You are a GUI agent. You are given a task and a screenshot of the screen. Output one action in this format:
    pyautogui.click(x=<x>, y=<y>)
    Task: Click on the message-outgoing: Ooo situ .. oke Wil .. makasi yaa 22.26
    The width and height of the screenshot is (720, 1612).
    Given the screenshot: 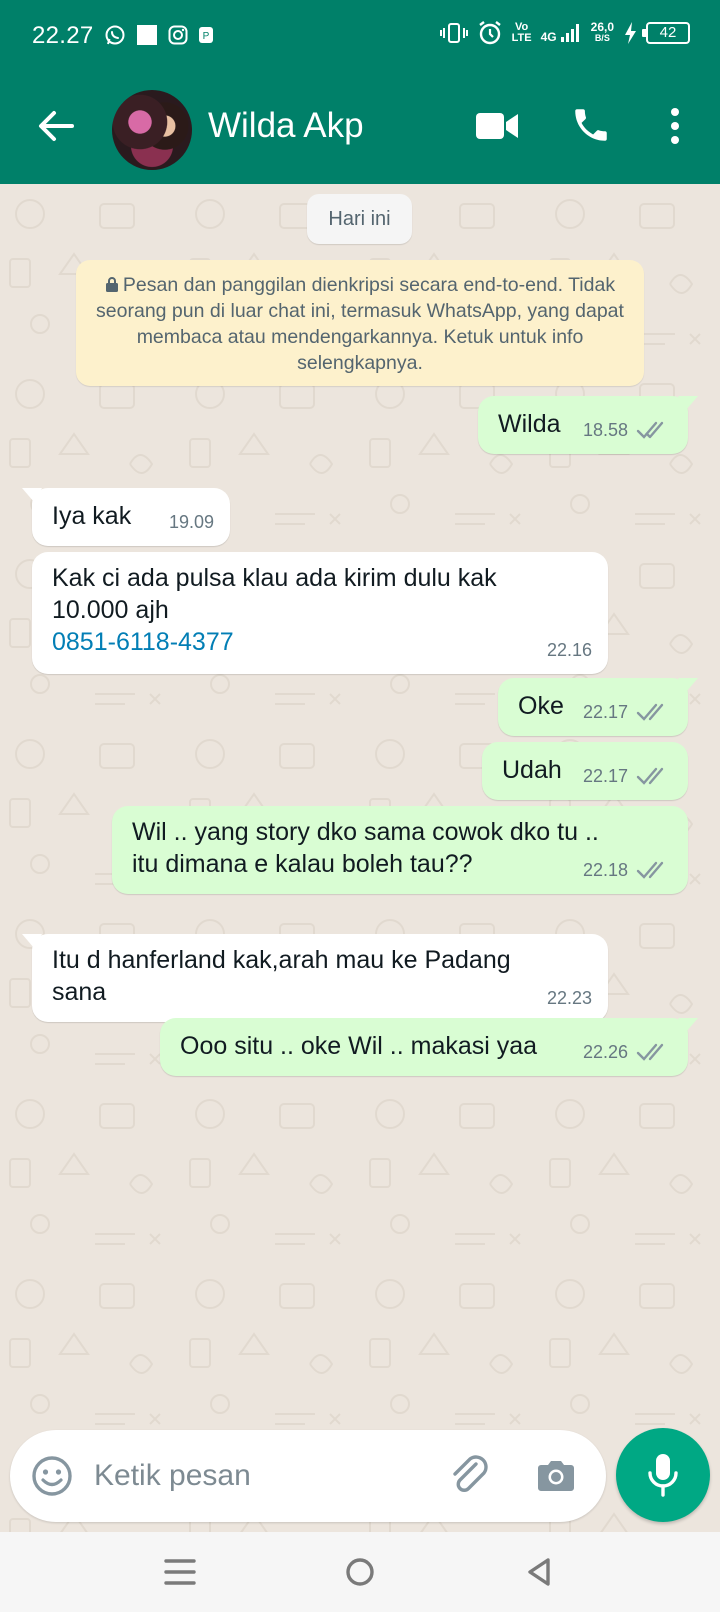 What is the action you would take?
    pyautogui.click(x=429, y=1047)
    